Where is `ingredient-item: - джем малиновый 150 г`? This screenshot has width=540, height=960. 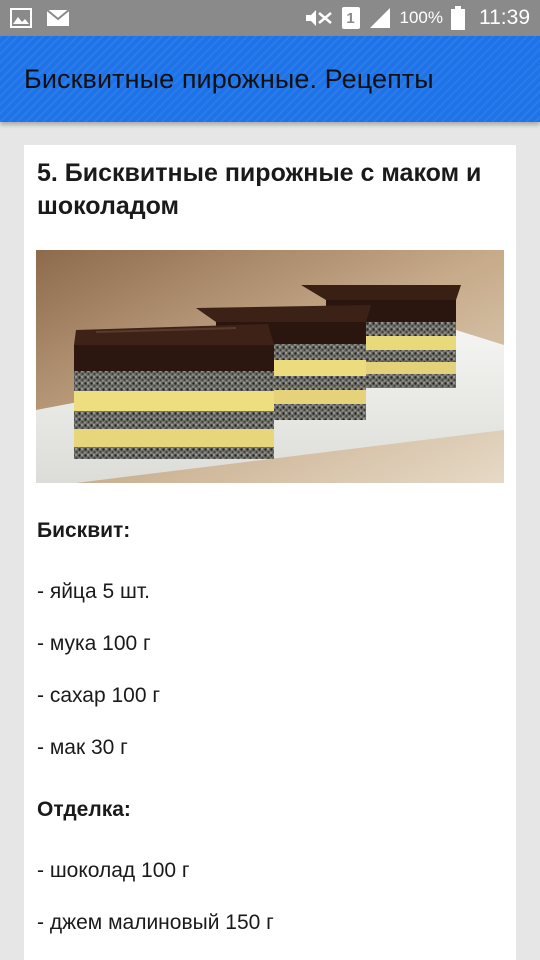
ingredient-item: - джем малиновый 150 г is located at coordinates (155, 922).